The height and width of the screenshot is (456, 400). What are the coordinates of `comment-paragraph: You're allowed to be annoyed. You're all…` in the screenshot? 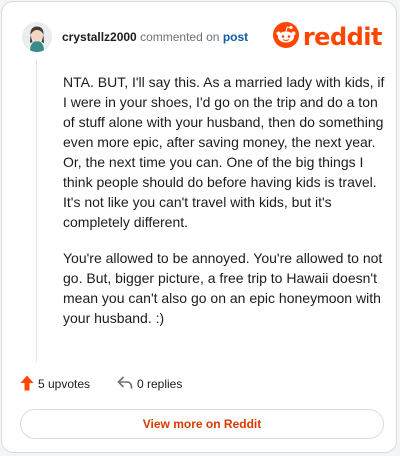 It's located at (223, 288).